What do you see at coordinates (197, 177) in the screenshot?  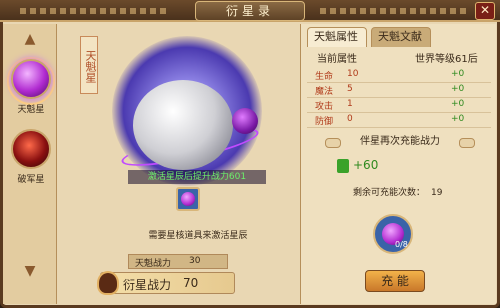 I see `activate-tip: 激活星辰后提升战力601` at bounding box center [197, 177].